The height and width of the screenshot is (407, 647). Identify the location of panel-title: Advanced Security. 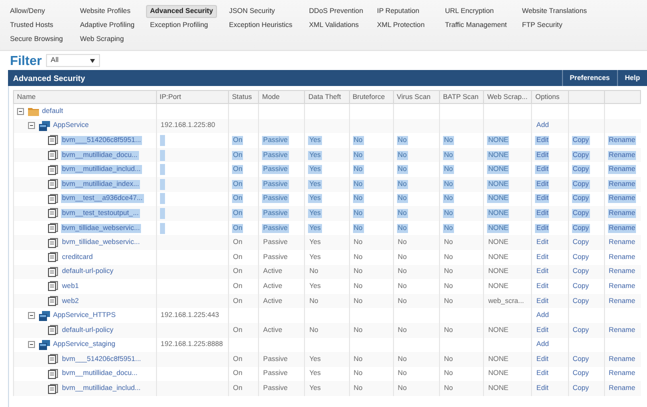
(49, 78).